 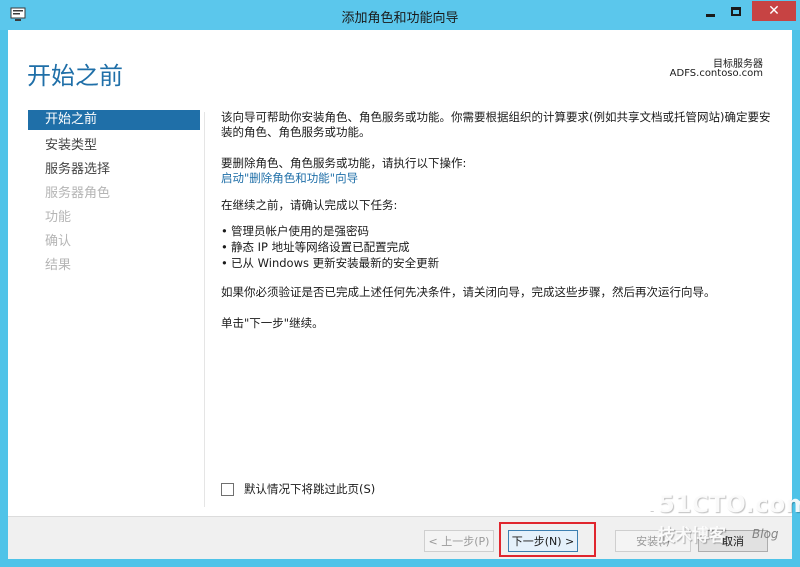 What do you see at coordinates (400, 537) in the screenshot?
I see `button-bar: < 上一步(P) 下一步(N) > 安装(I) 取消` at bounding box center [400, 537].